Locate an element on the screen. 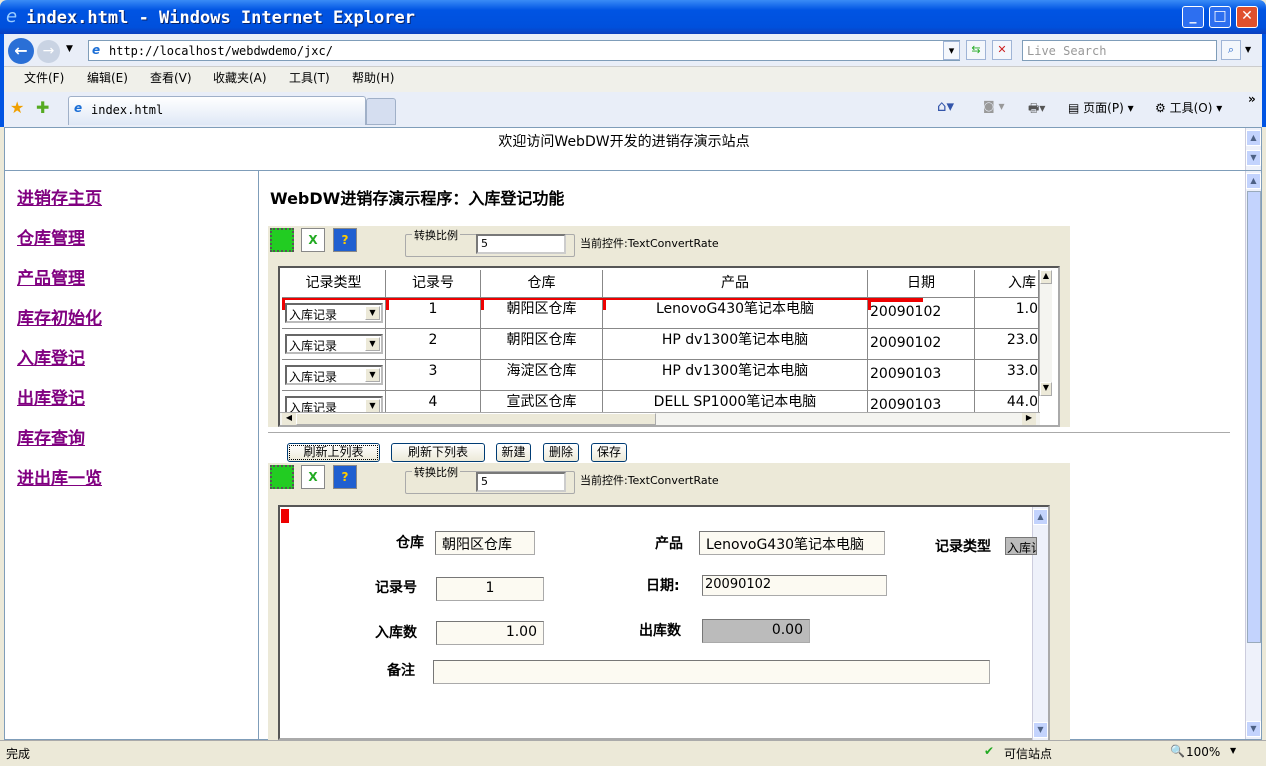 Image resolution: width=1266 pixels, height=766 pixels. search-input: Live Search is located at coordinates (1119, 50).